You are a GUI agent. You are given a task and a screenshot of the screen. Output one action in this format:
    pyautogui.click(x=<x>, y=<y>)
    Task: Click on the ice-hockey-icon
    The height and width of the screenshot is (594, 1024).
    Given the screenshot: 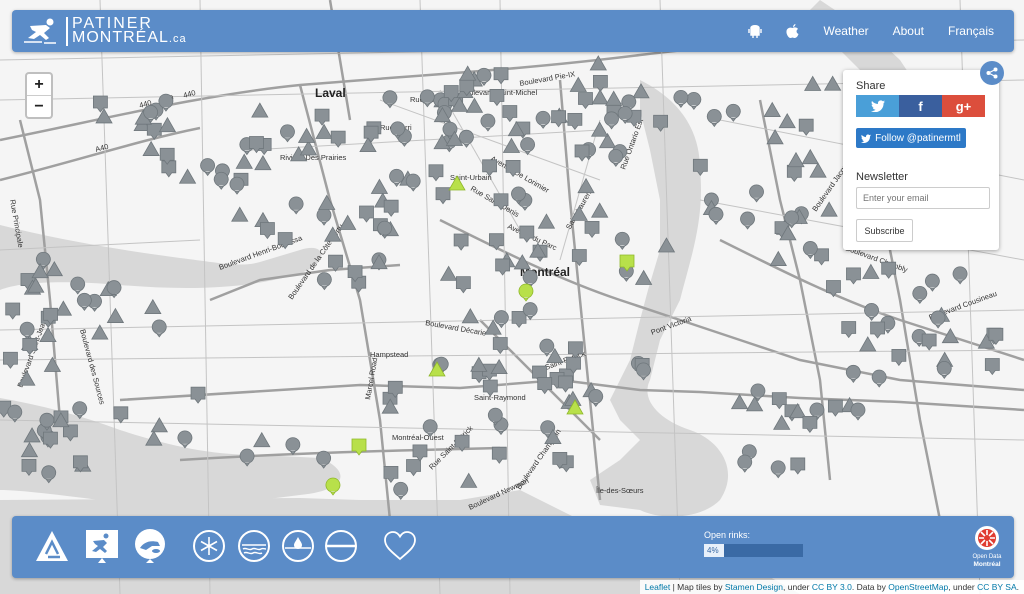 What is the action you would take?
    pyautogui.click(x=150, y=546)
    